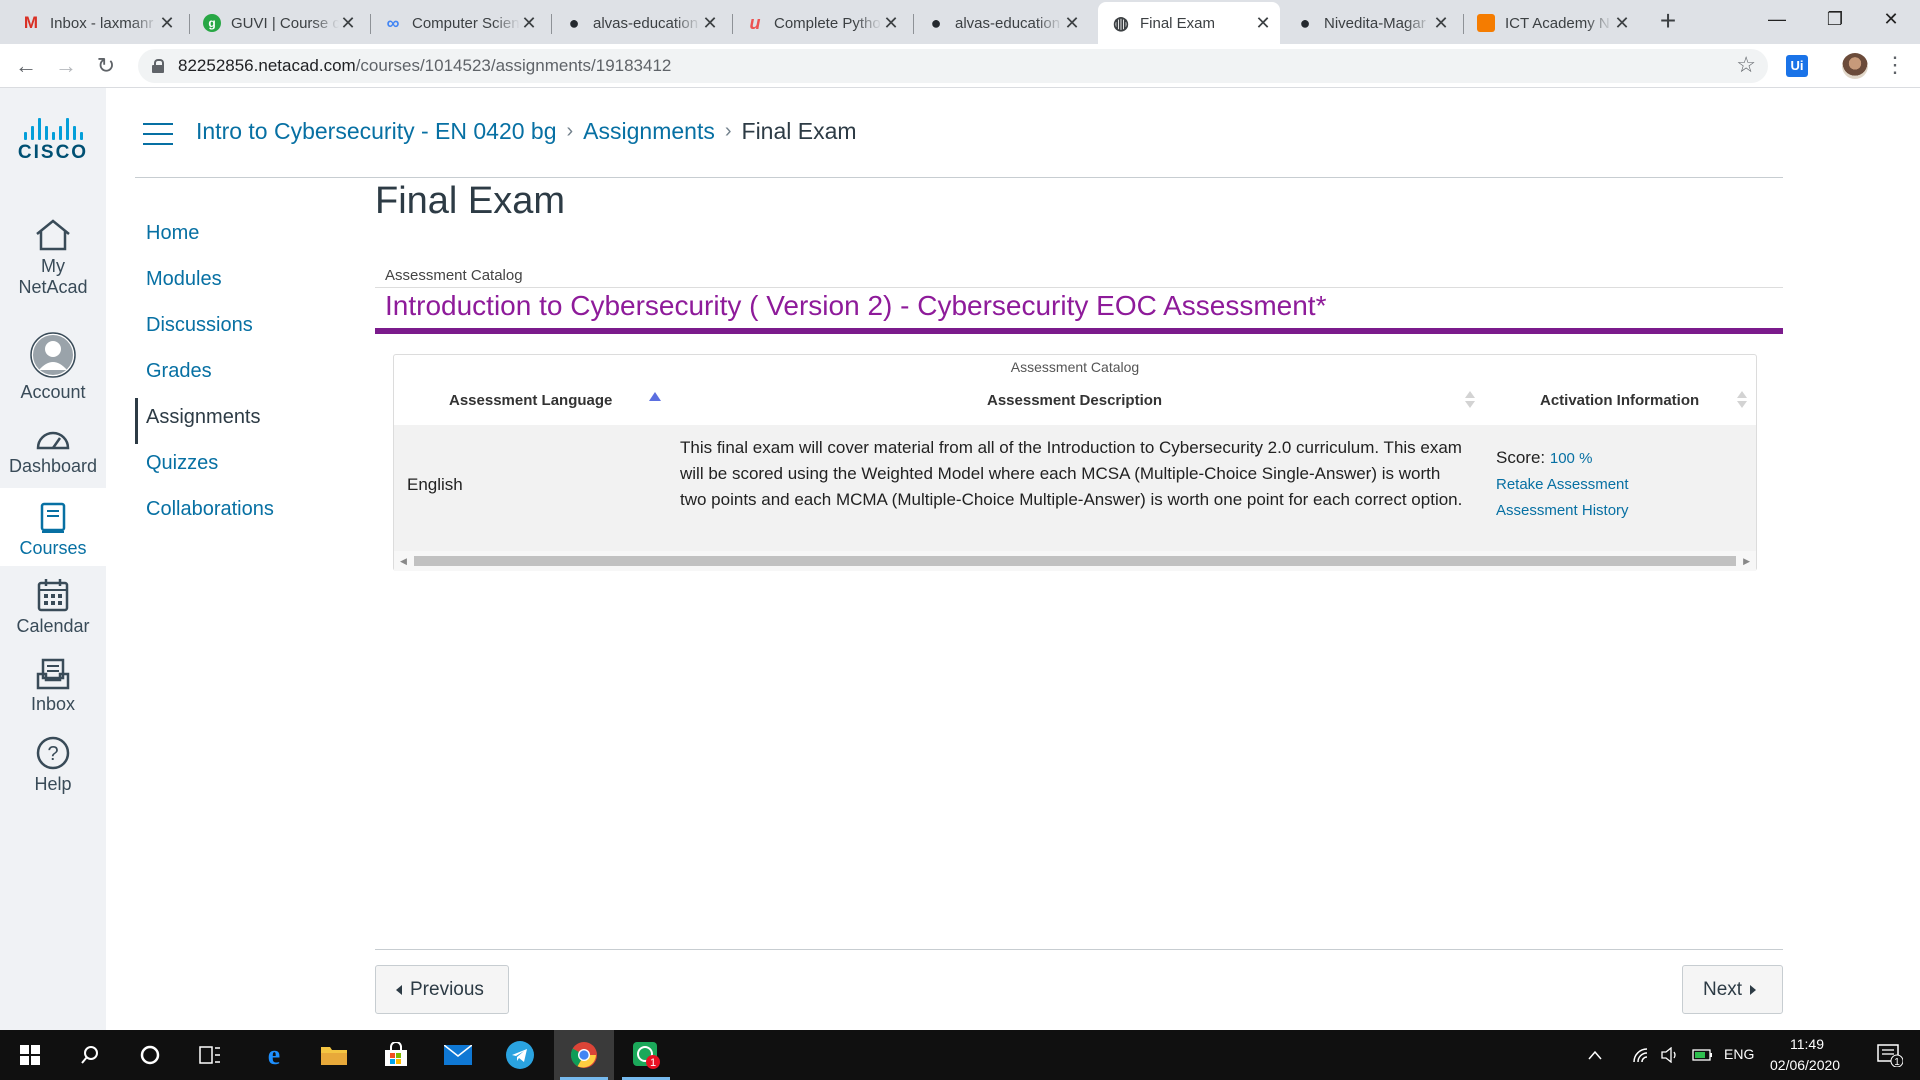  I want to click on calendar-icon, so click(53, 595).